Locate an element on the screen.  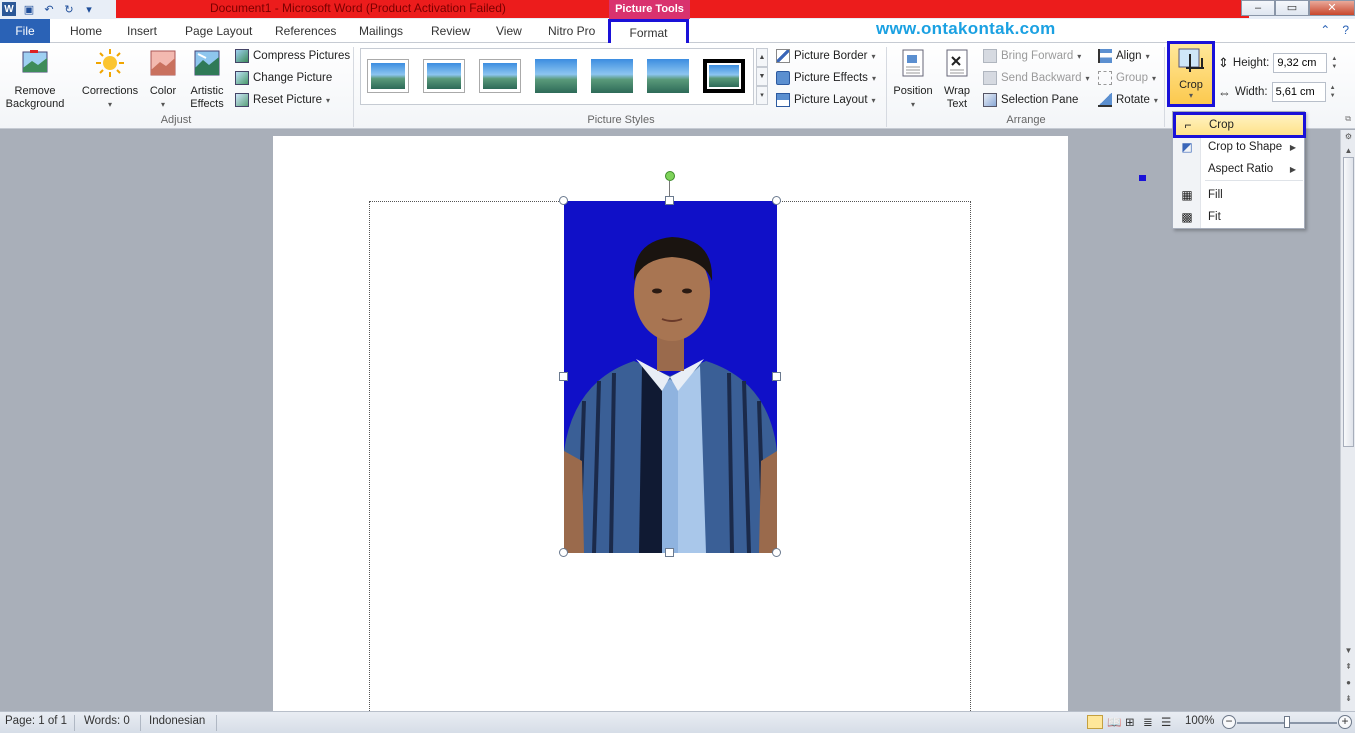
size-dialog-launcher-icon: ⧉ is located at coordinates (1348, 119).